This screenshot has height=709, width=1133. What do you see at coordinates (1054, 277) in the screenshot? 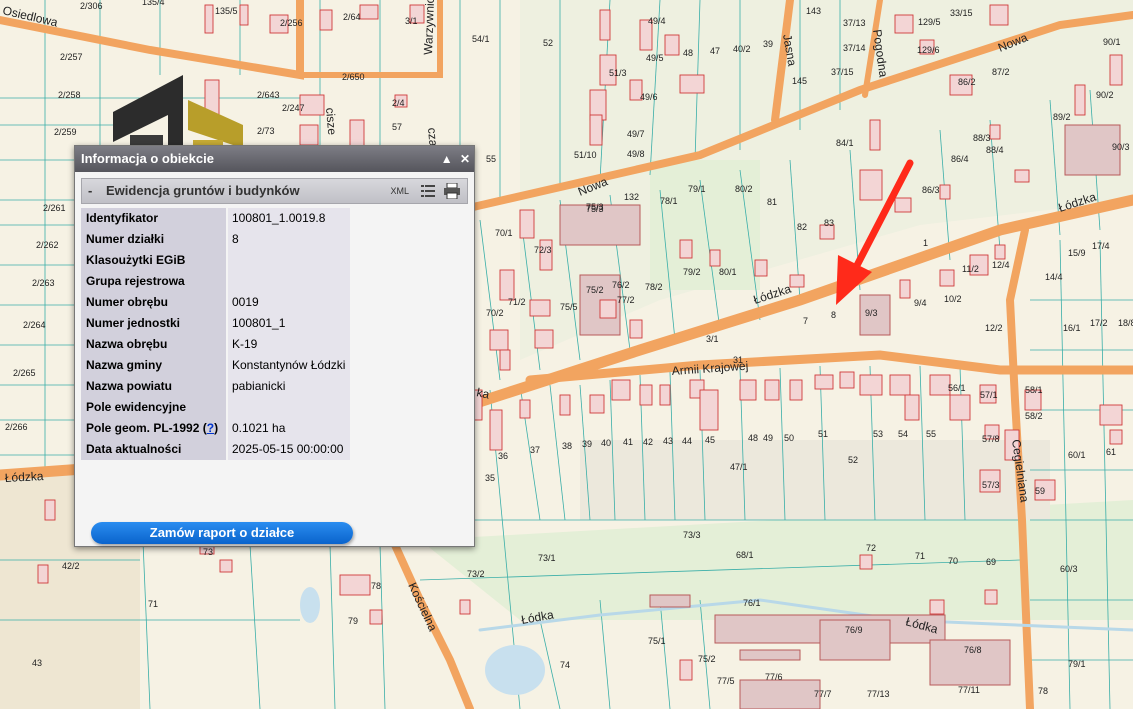
I see `parcel-label: 14/4` at bounding box center [1054, 277].